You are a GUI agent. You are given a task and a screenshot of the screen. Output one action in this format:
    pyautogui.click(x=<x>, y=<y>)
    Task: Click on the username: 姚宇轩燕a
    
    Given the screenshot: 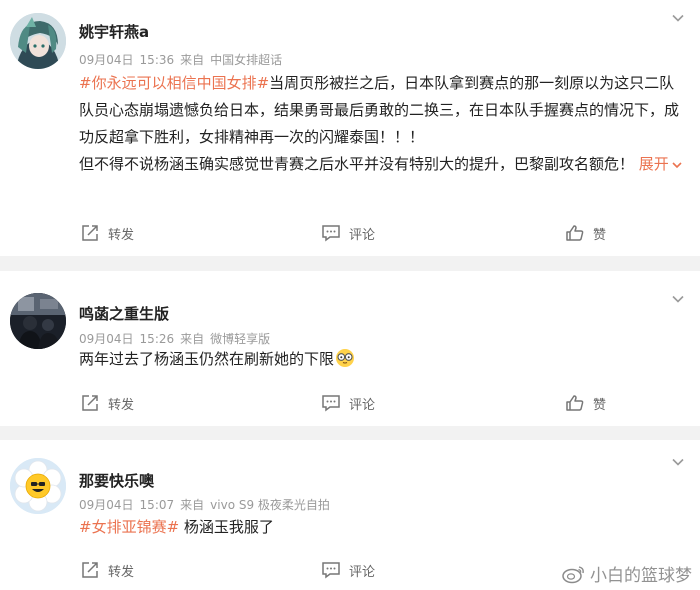 What is the action you would take?
    pyautogui.click(x=114, y=31)
    